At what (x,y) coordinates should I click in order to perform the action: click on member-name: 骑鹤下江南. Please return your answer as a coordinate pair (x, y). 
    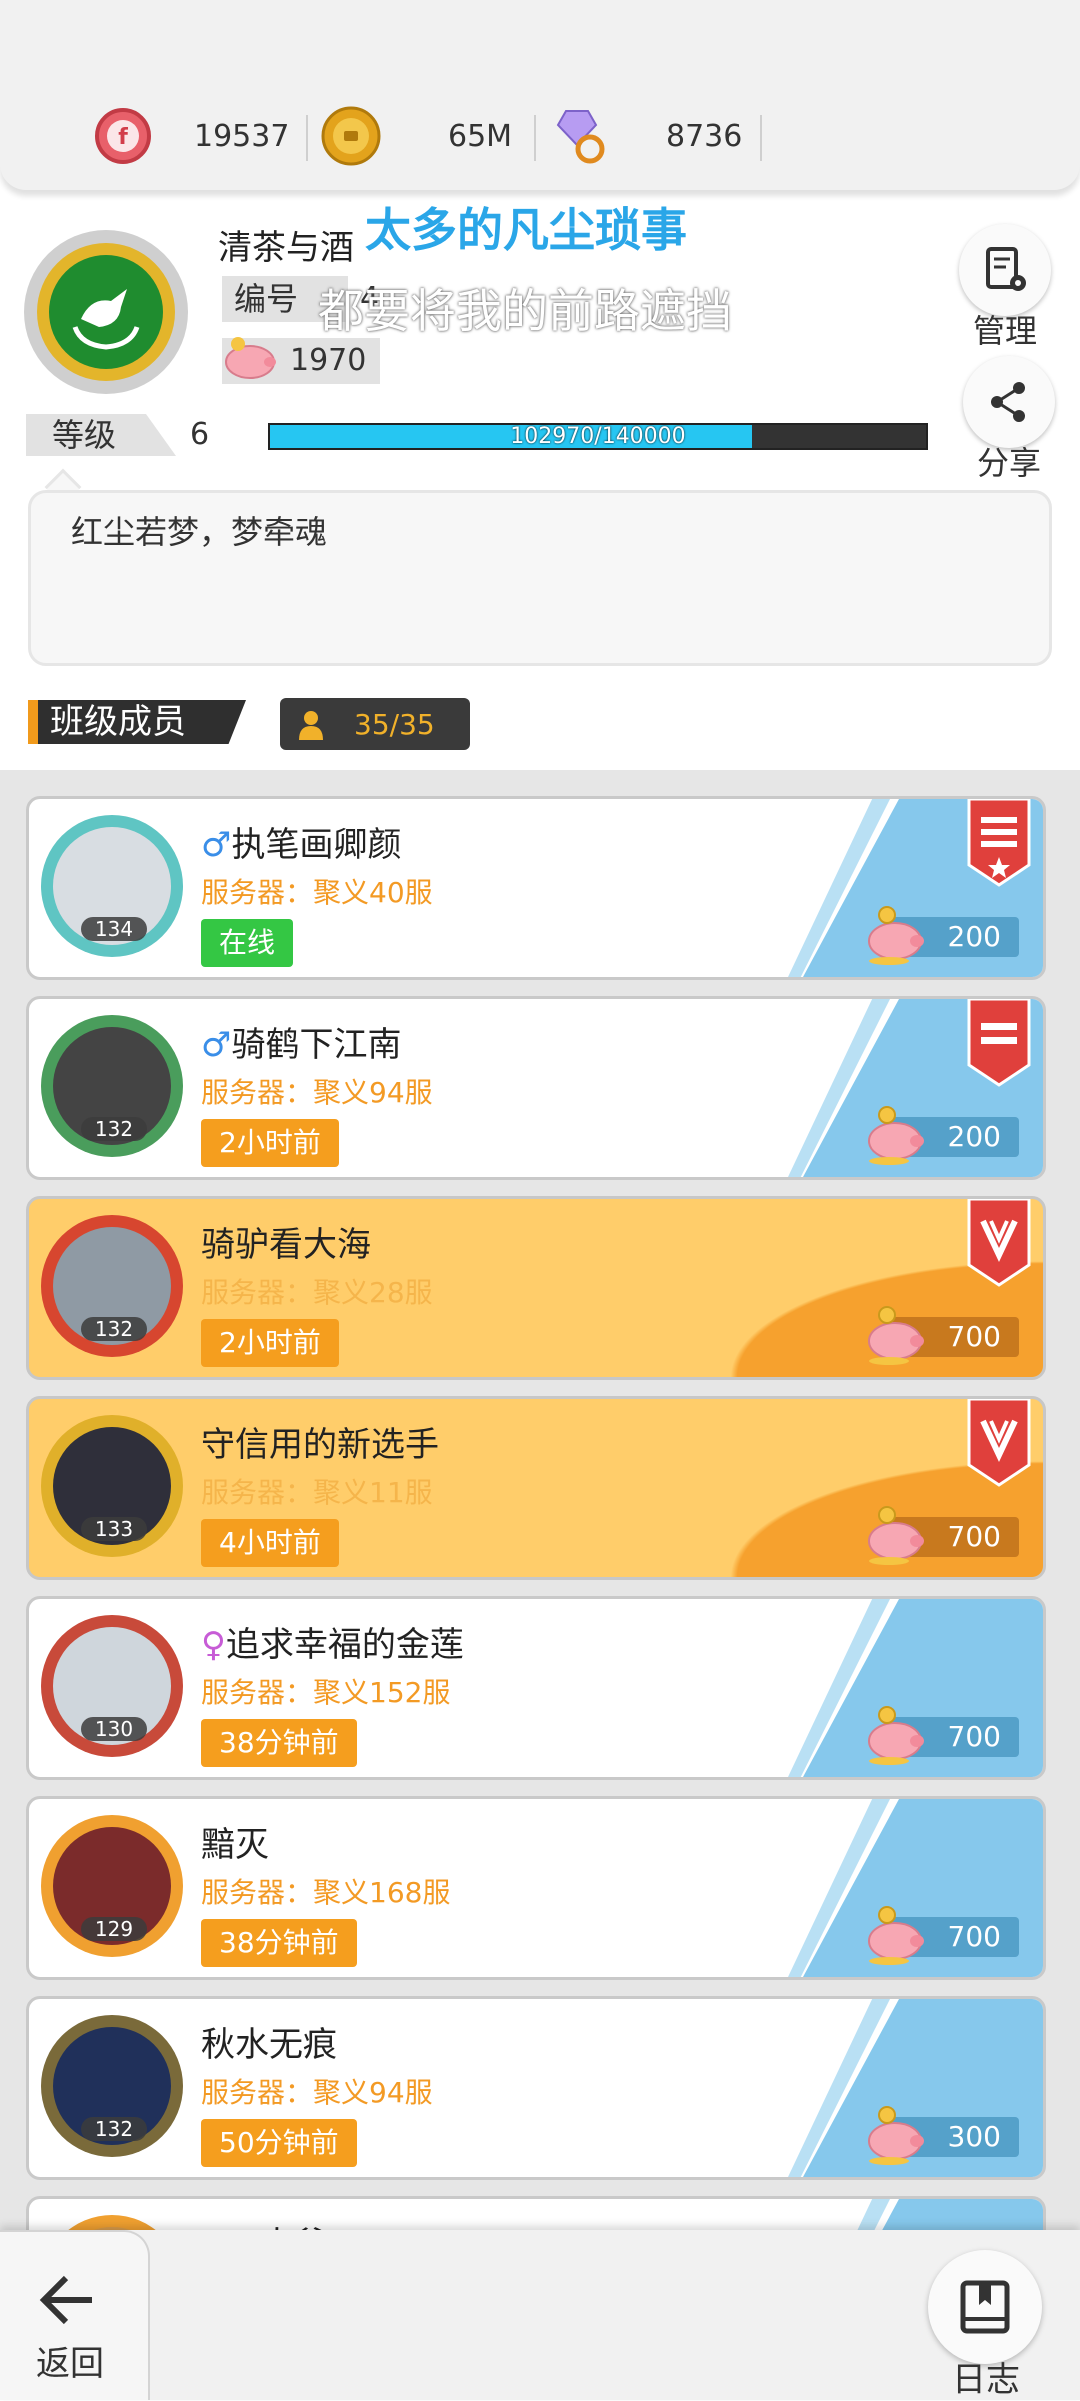
    Looking at the image, I should click on (316, 1045).